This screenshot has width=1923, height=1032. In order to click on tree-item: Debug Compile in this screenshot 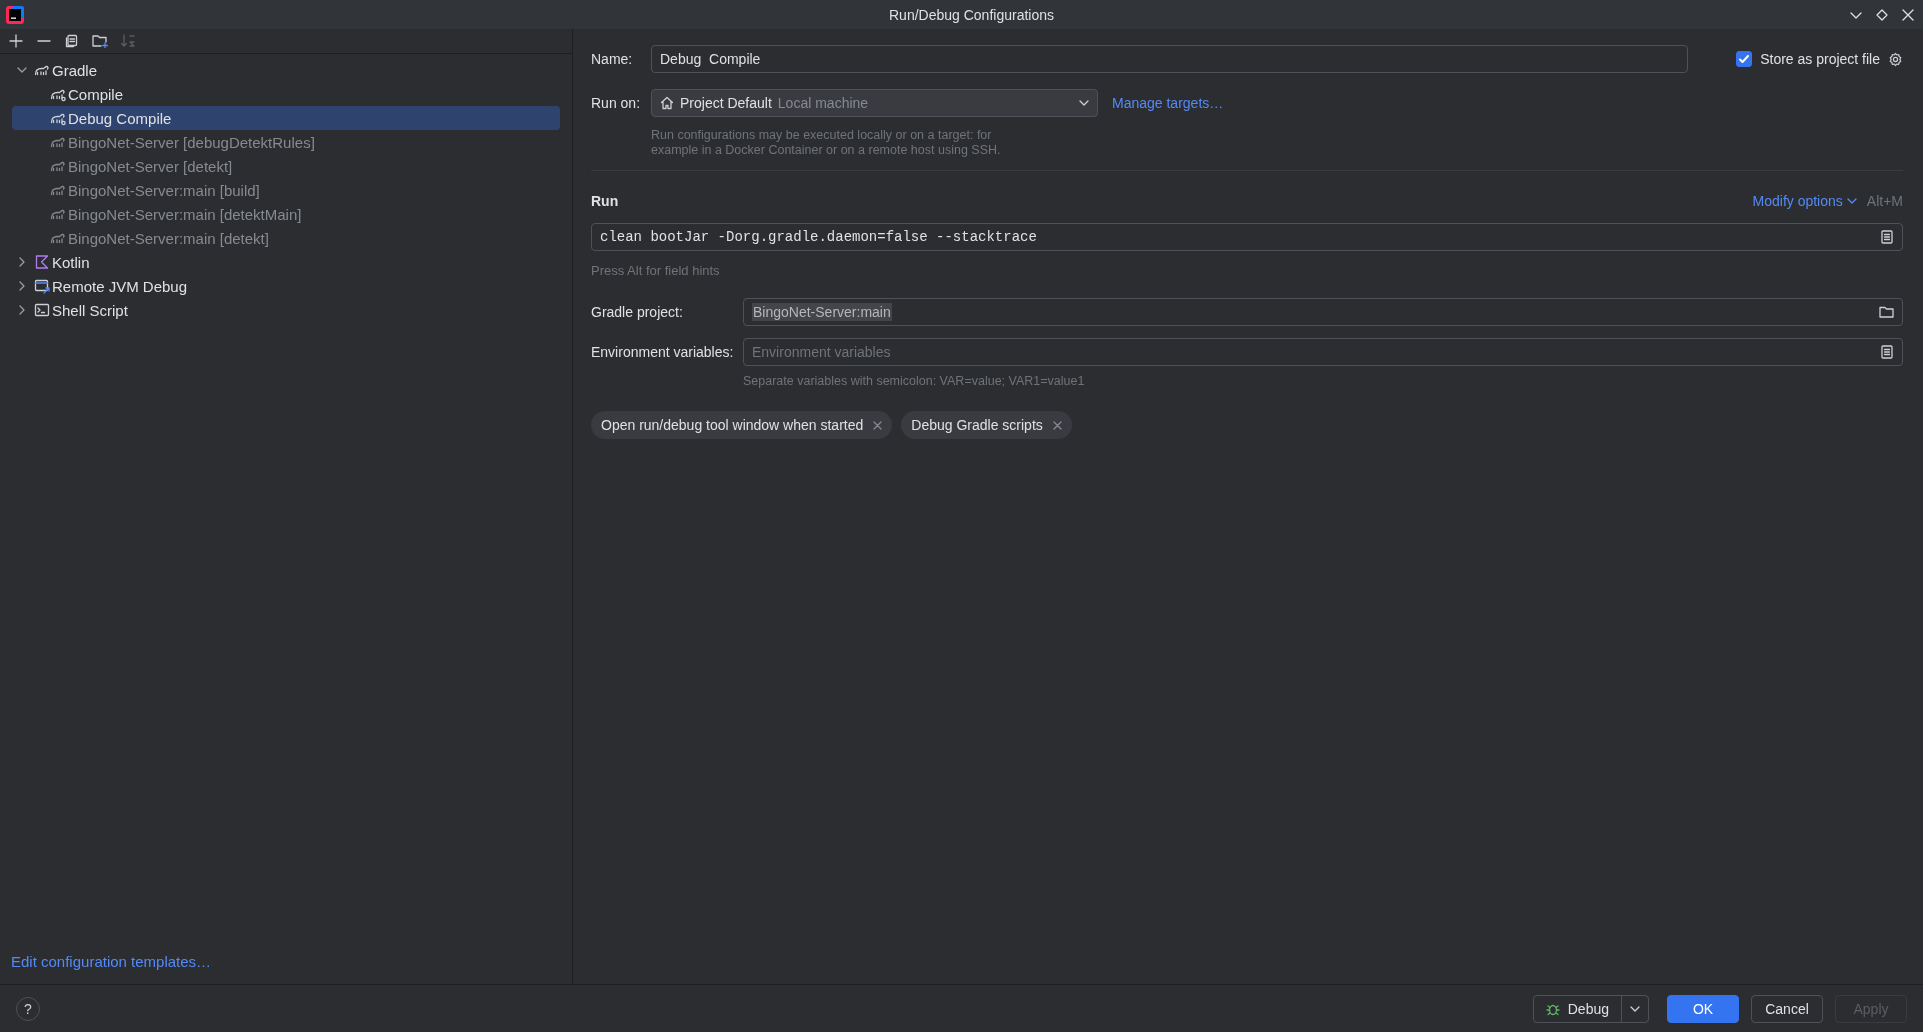, I will do `click(286, 118)`.